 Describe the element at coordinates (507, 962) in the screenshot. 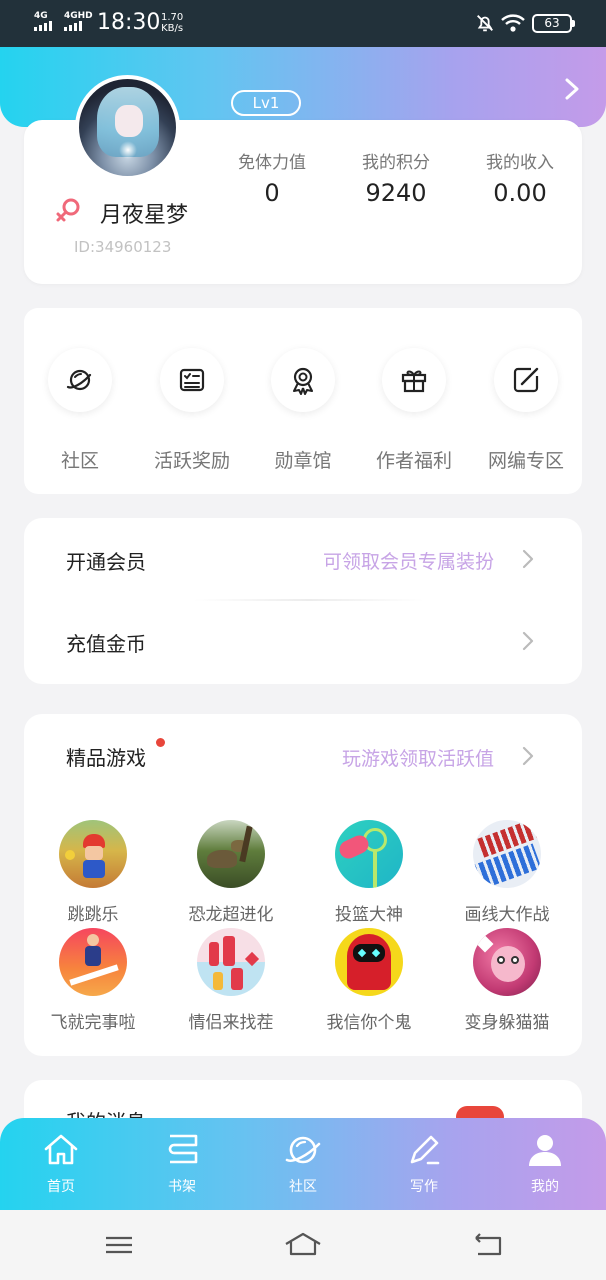

I see `game-hide-seek-icon` at that location.